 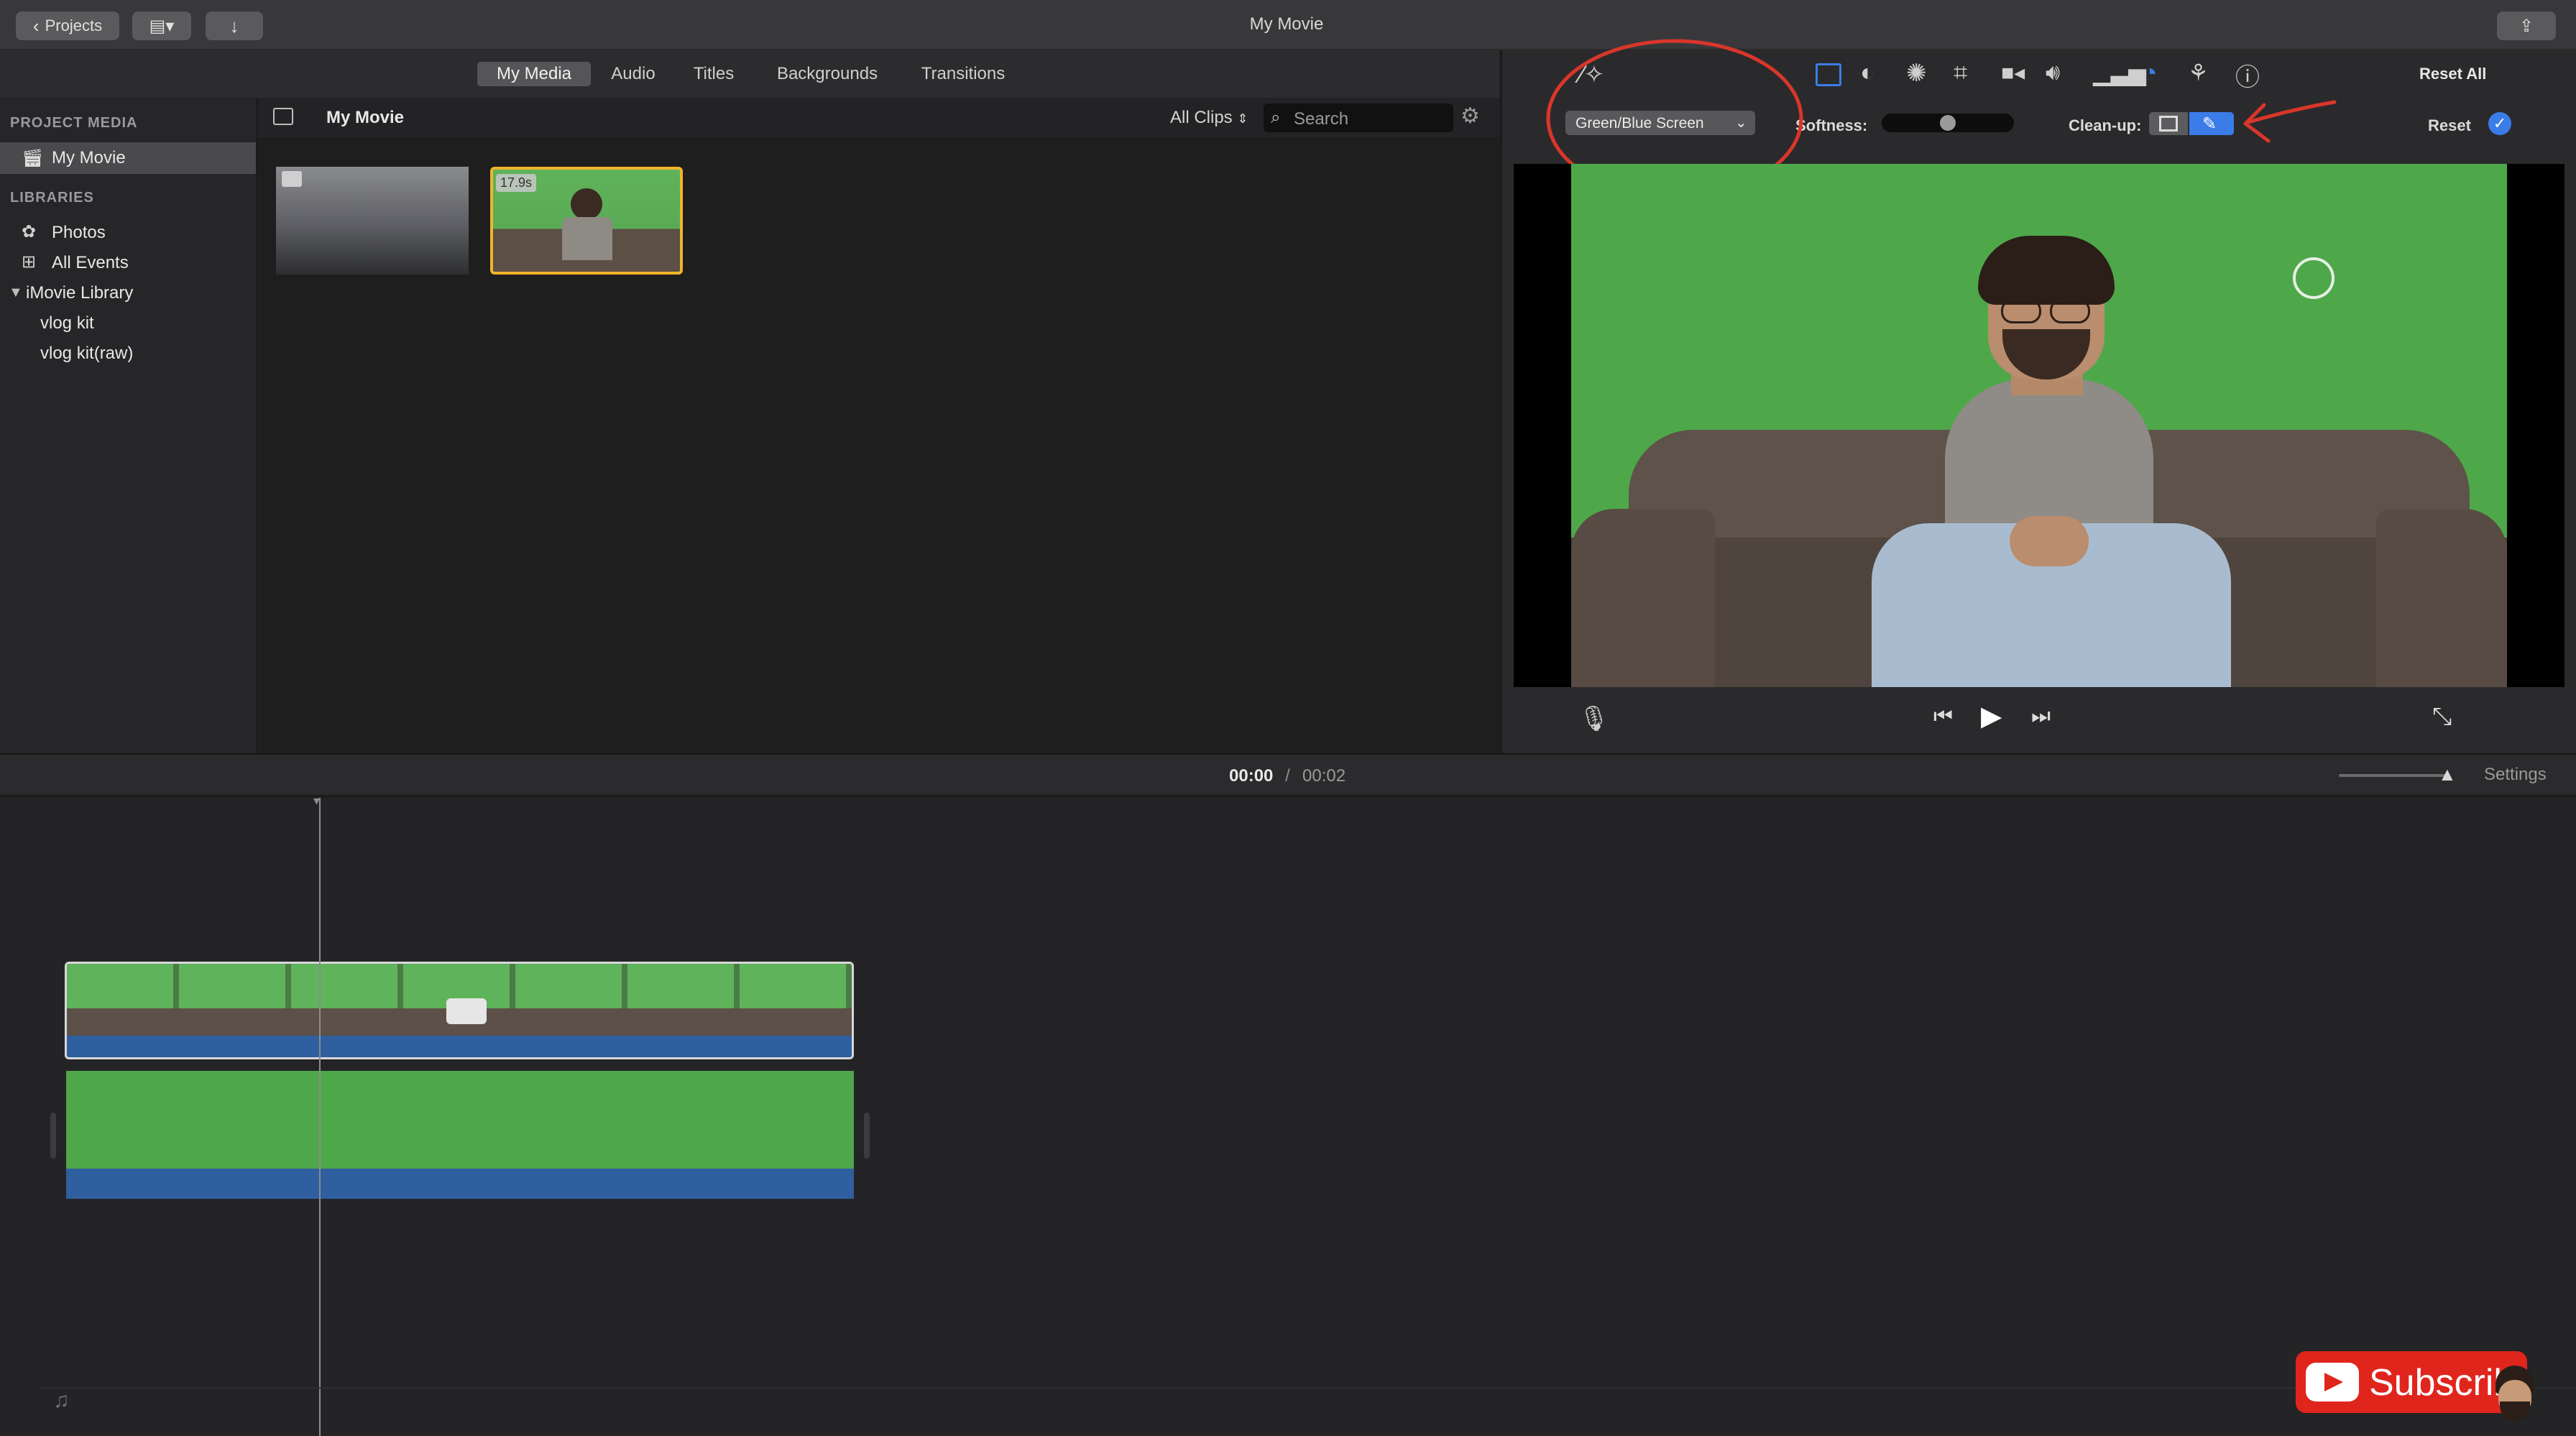 I want to click on sidebar-item-vlog-kit-raw: vlog kit(raw), so click(x=86, y=354).